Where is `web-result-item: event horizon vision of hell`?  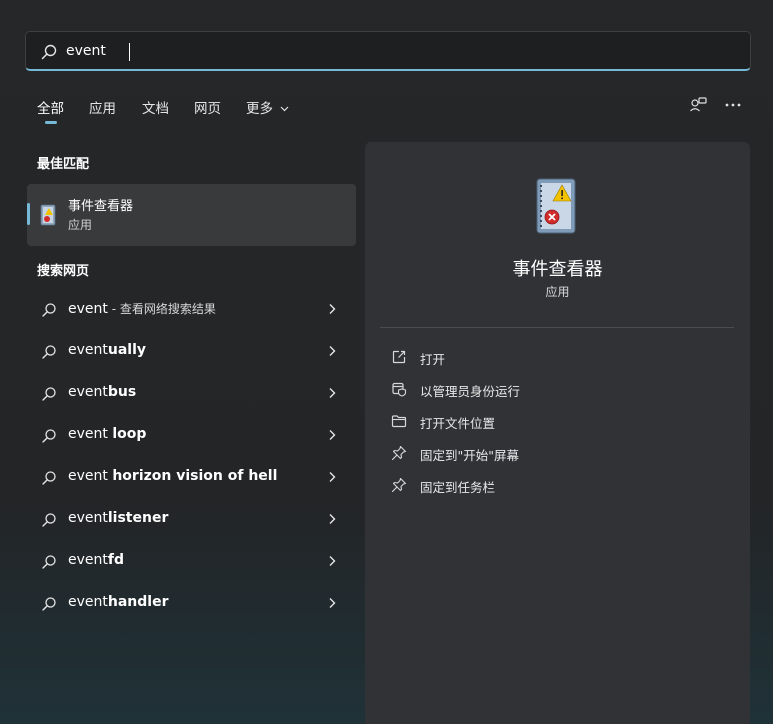 web-result-item: event horizon vision of hell is located at coordinates (191, 477).